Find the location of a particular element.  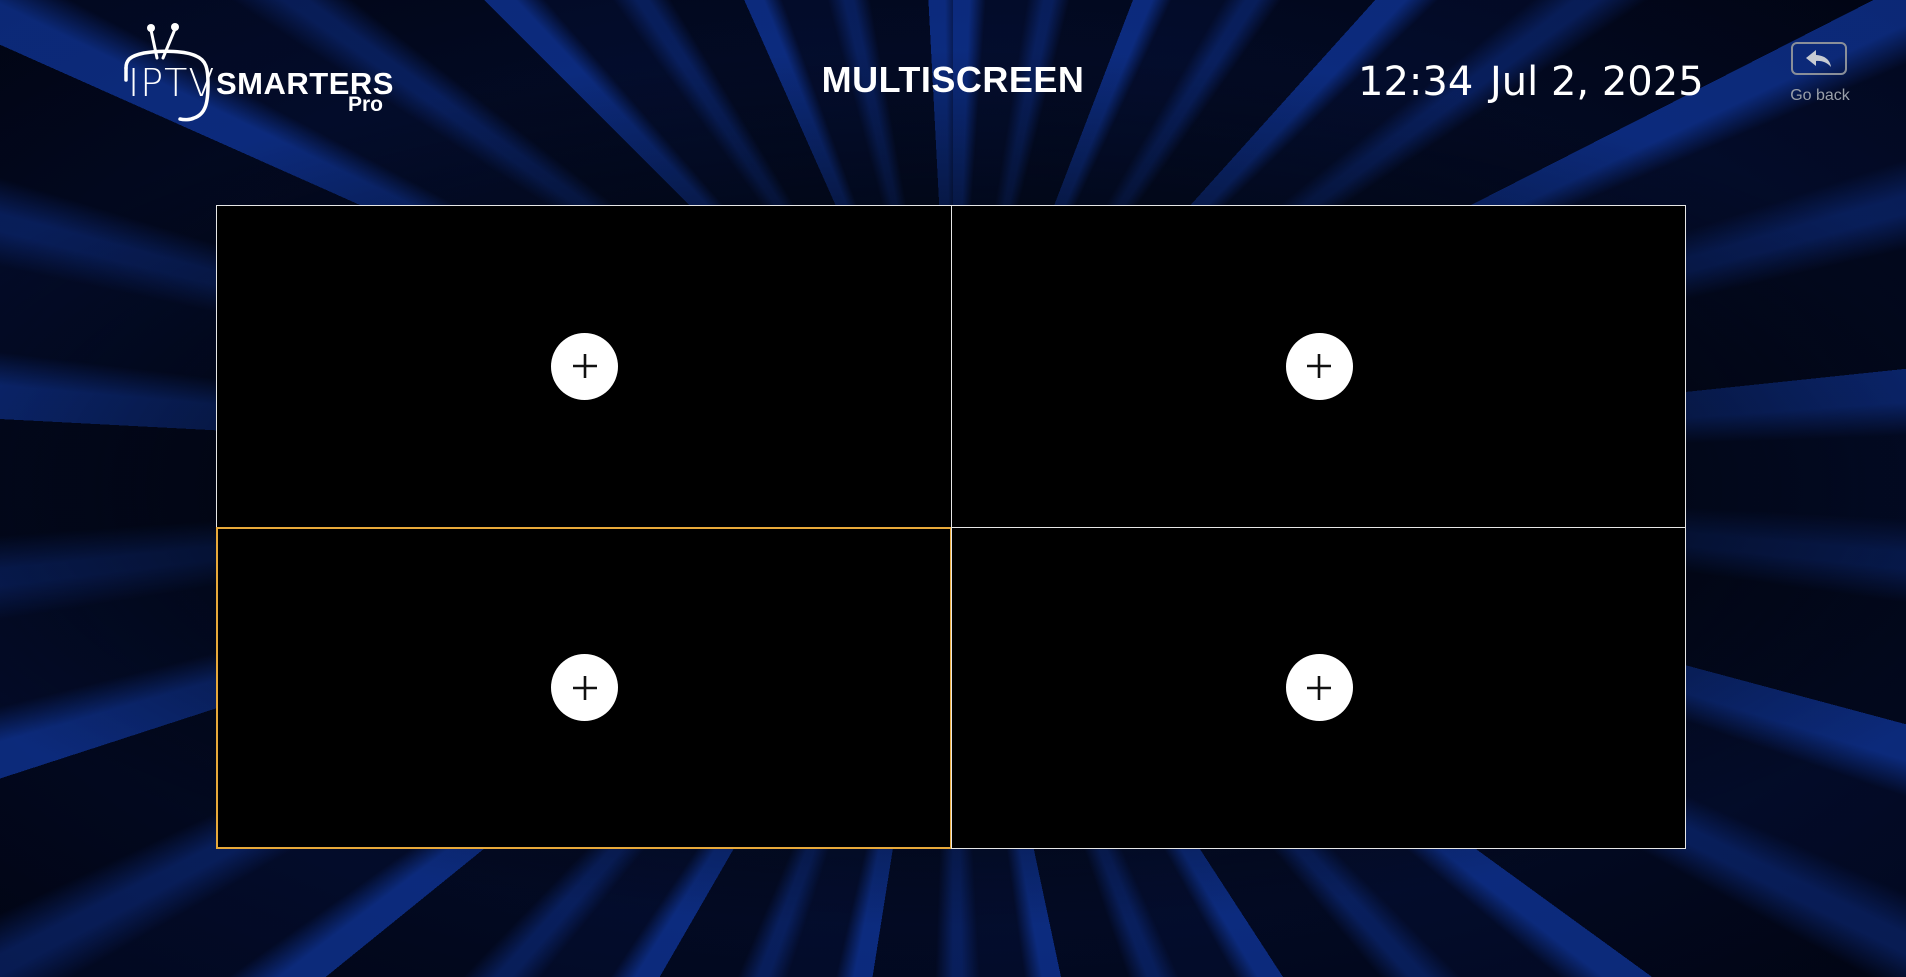

clock-date: Jul 2, 2025 is located at coordinates (1597, 82).